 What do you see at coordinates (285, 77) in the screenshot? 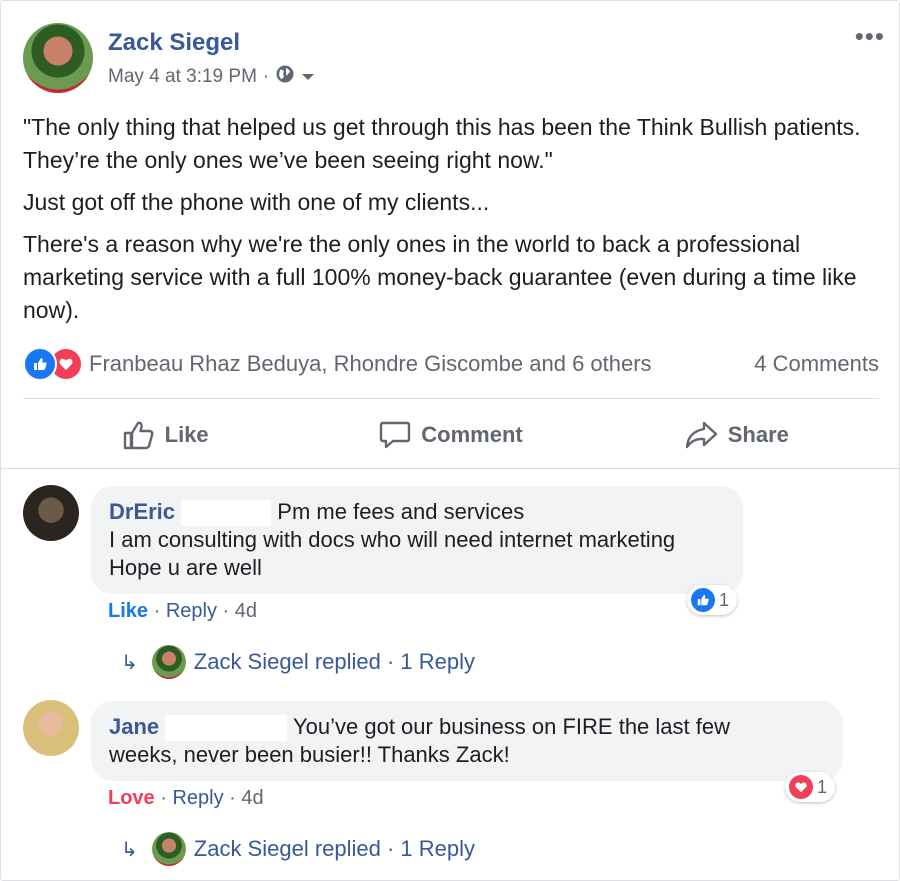
I see `globe-icon` at bounding box center [285, 77].